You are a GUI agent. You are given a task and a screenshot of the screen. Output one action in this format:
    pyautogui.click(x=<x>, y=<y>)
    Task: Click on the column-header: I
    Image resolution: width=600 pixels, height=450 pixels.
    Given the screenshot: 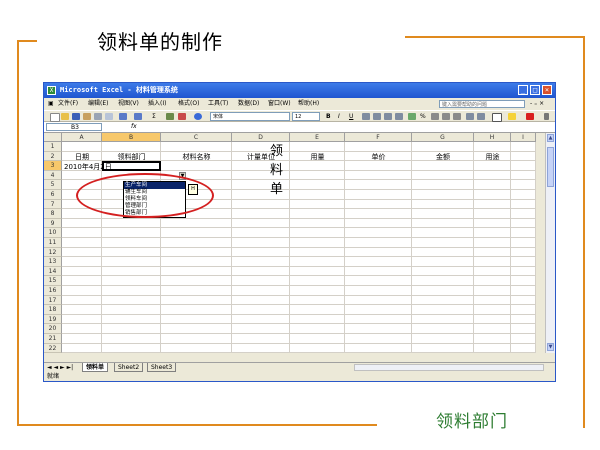 What is the action you would take?
    pyautogui.click(x=523, y=137)
    